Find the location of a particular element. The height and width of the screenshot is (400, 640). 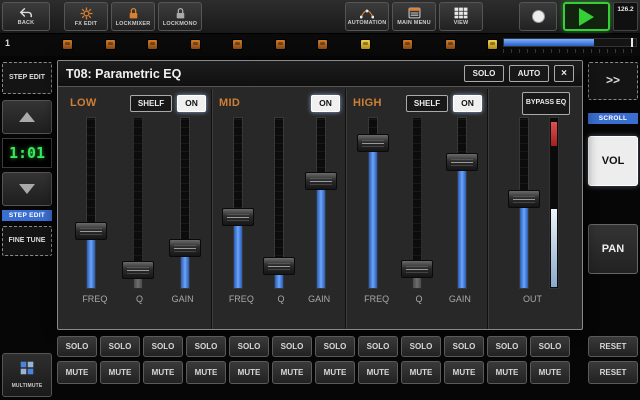

slider-track is located at coordinates (184, 203).